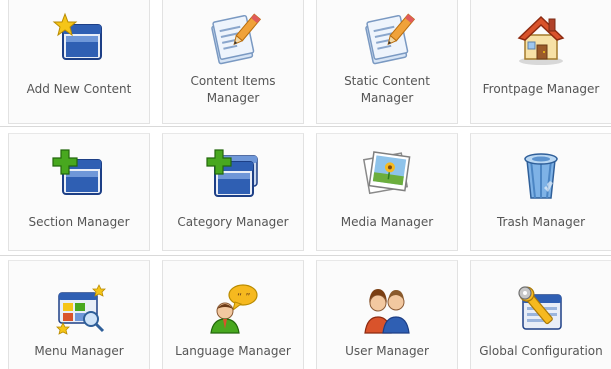 Image resolution: width=611 pixels, height=369 pixels. I want to click on content-items-icon, so click(233, 39).